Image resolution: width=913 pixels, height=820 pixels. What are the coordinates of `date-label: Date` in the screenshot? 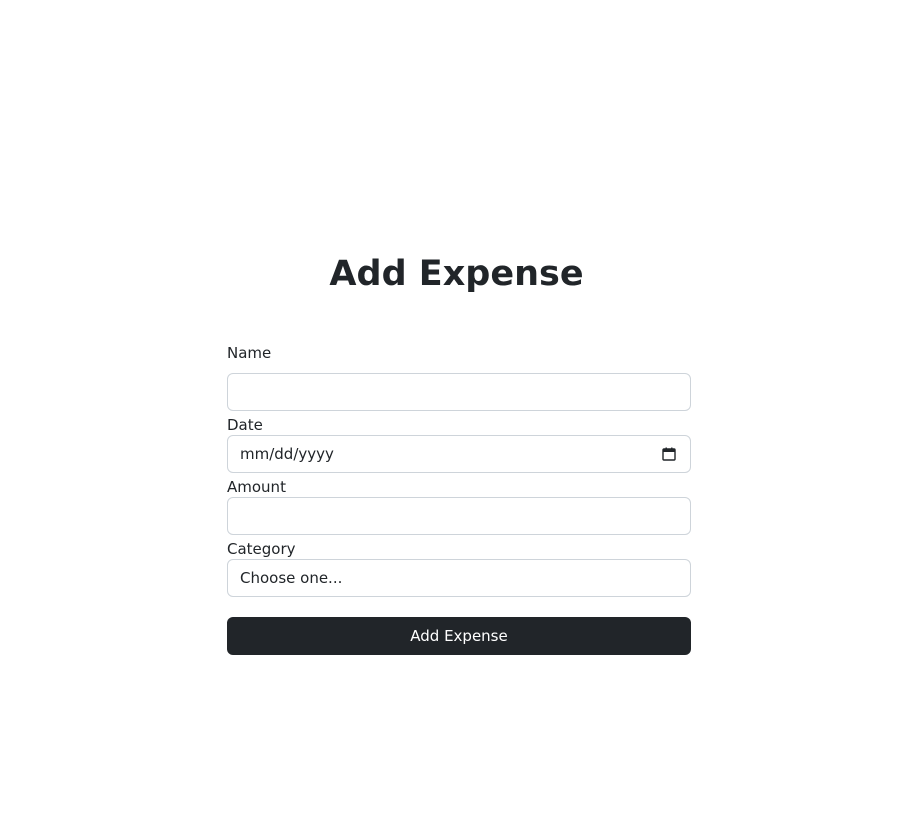 It's located at (245, 425).